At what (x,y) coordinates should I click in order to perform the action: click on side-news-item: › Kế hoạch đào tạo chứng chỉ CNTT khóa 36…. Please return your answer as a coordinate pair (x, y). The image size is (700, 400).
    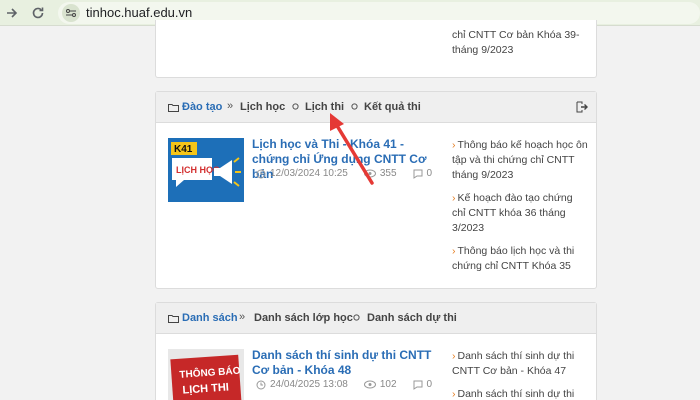
    Looking at the image, I should click on (520, 213).